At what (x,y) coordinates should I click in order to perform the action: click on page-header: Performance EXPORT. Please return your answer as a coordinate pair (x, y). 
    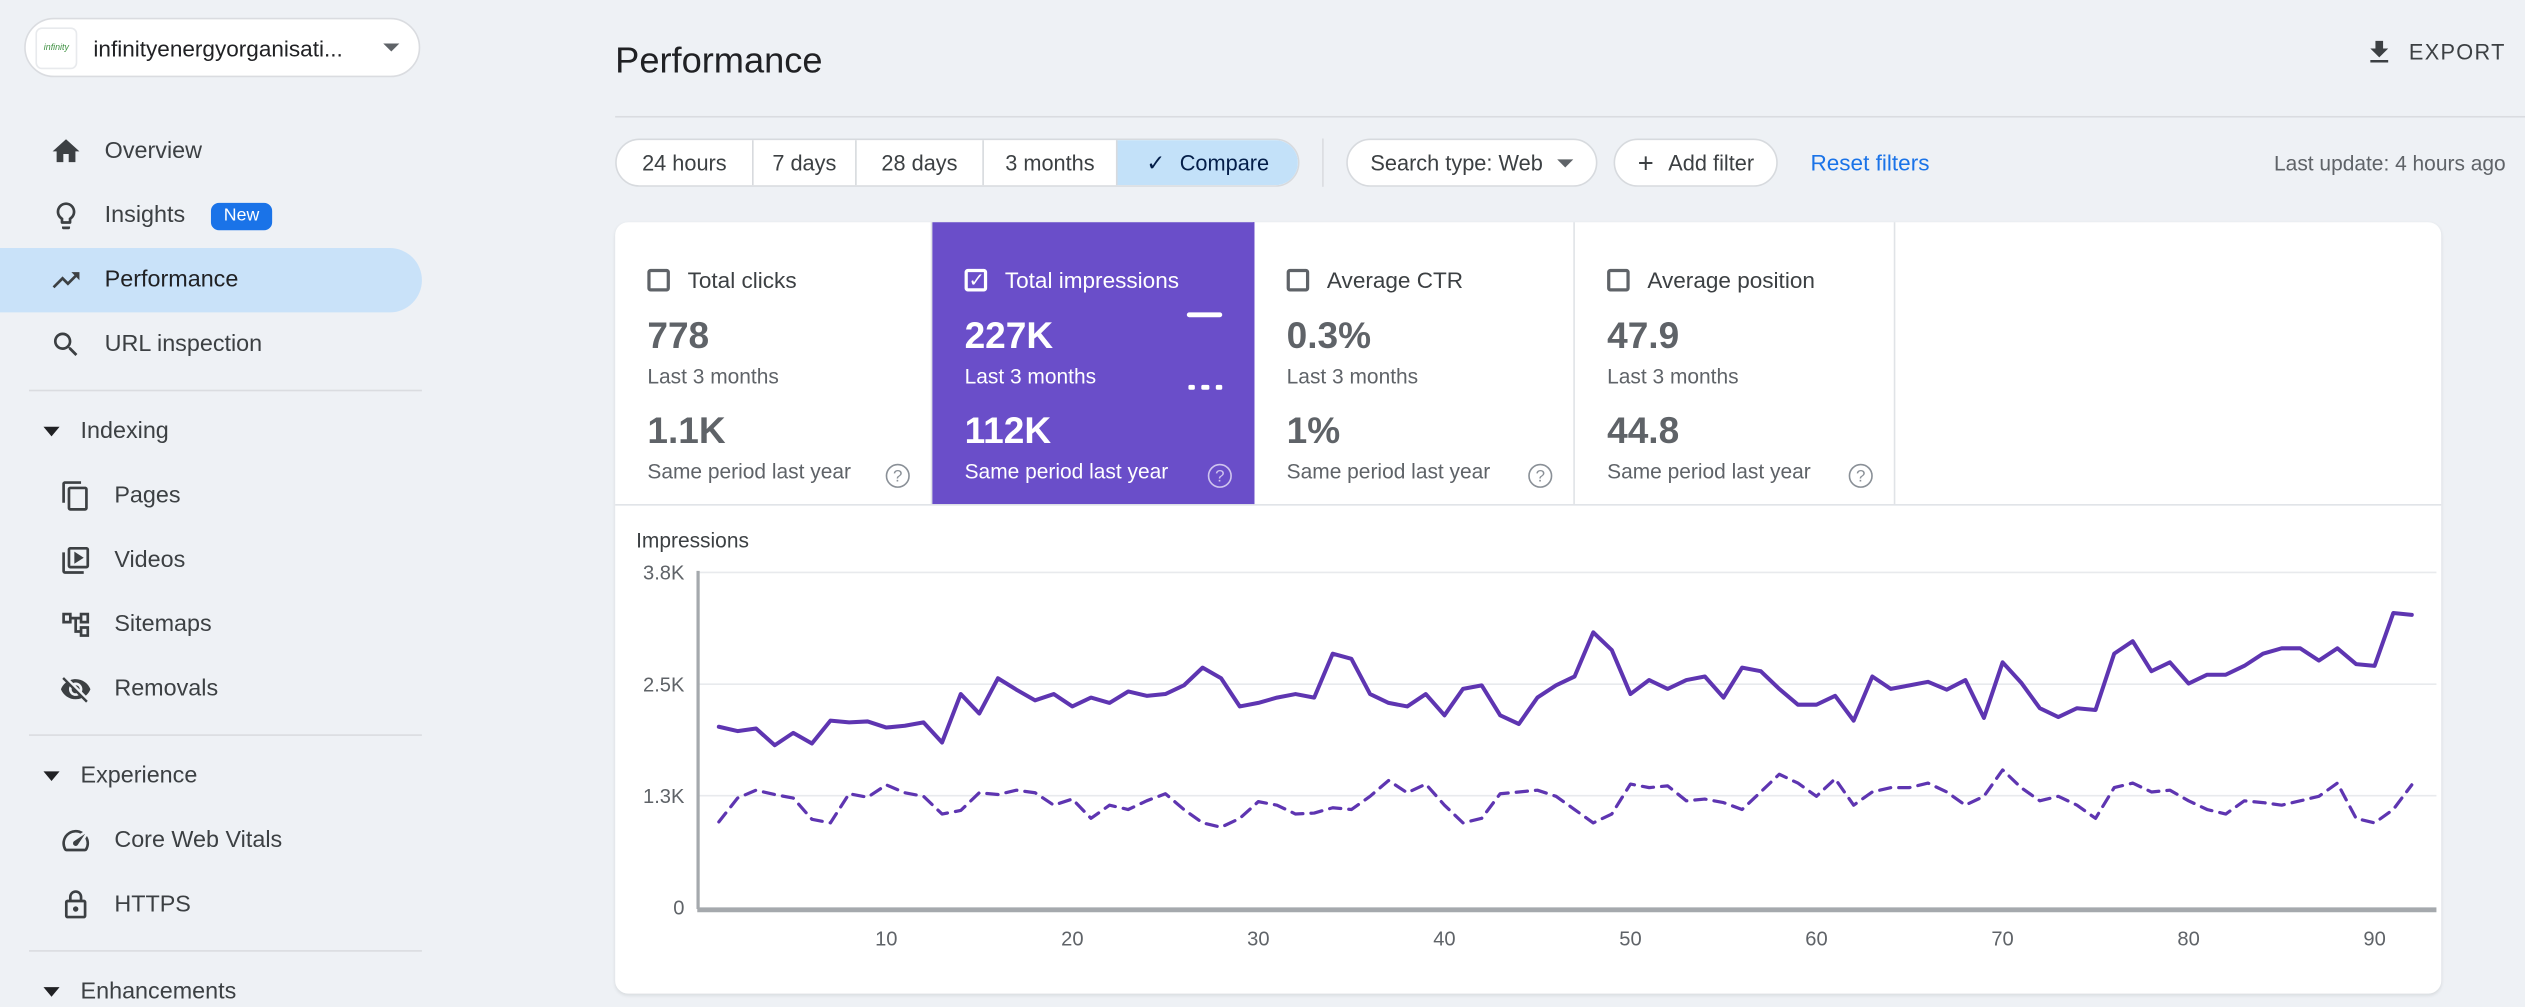
    Looking at the image, I should click on (1570, 59).